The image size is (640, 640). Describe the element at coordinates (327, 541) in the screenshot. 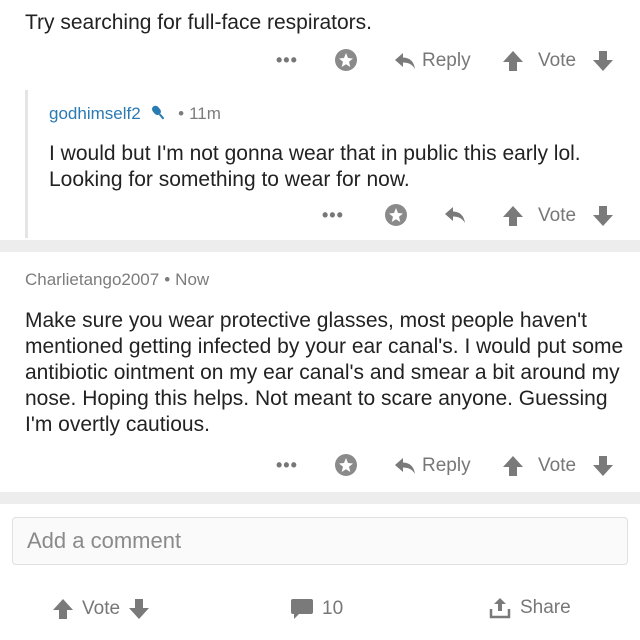

I see `add-comment-input` at that location.